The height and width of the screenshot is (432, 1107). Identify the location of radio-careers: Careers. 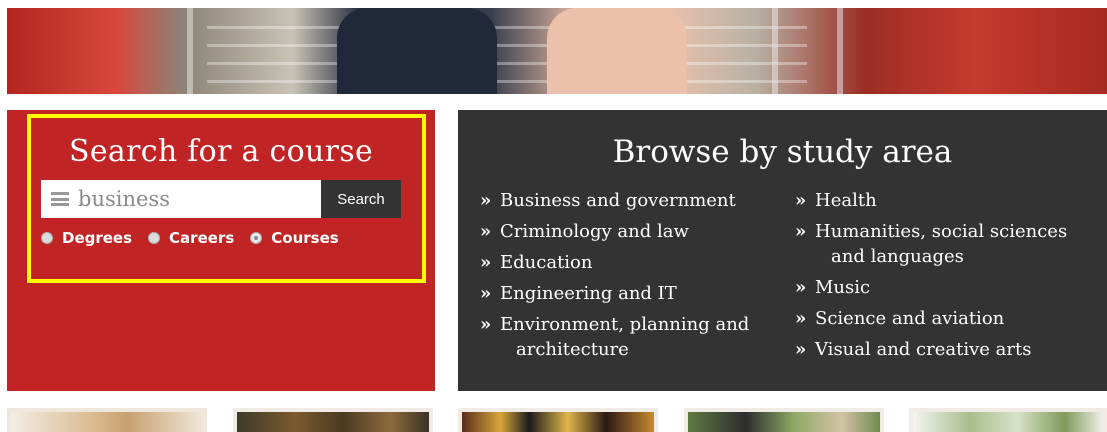
(191, 238).